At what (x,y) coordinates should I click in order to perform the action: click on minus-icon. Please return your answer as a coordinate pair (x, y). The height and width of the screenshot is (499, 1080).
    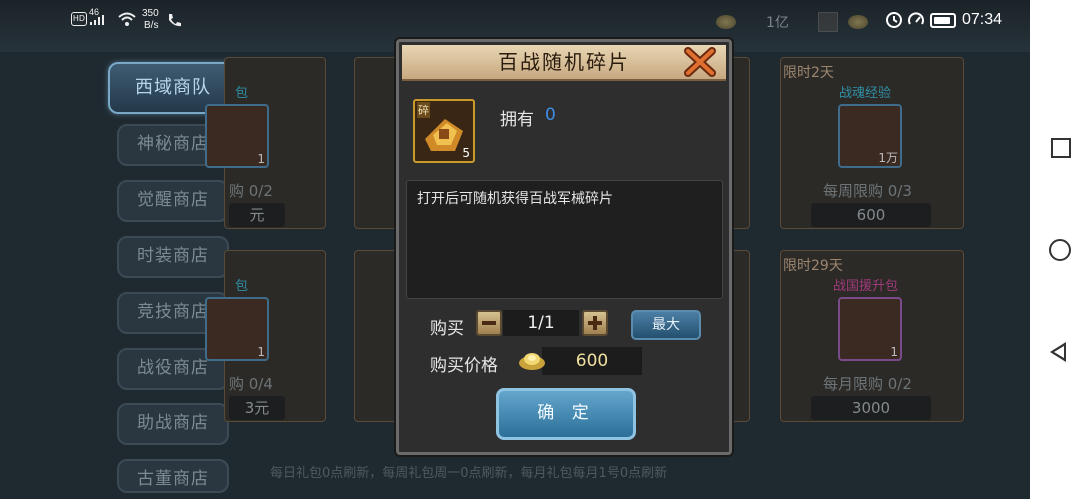
    Looking at the image, I should click on (489, 323).